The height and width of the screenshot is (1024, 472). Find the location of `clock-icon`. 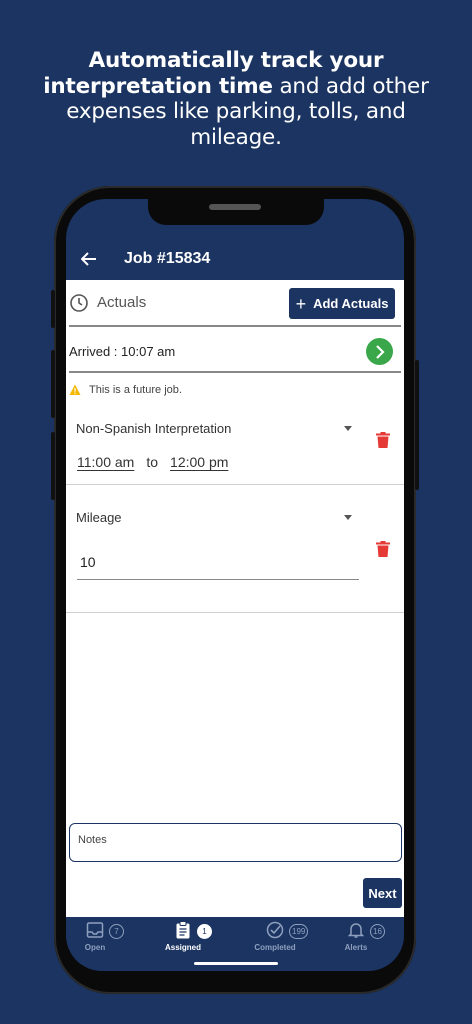

clock-icon is located at coordinates (79, 302).